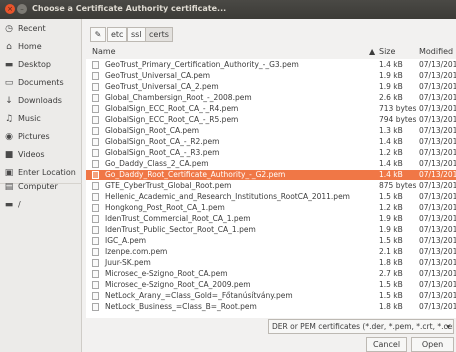  Describe the element at coordinates (41, 155) in the screenshot. I see `sidebar-item-videos: ■ Videos` at that location.